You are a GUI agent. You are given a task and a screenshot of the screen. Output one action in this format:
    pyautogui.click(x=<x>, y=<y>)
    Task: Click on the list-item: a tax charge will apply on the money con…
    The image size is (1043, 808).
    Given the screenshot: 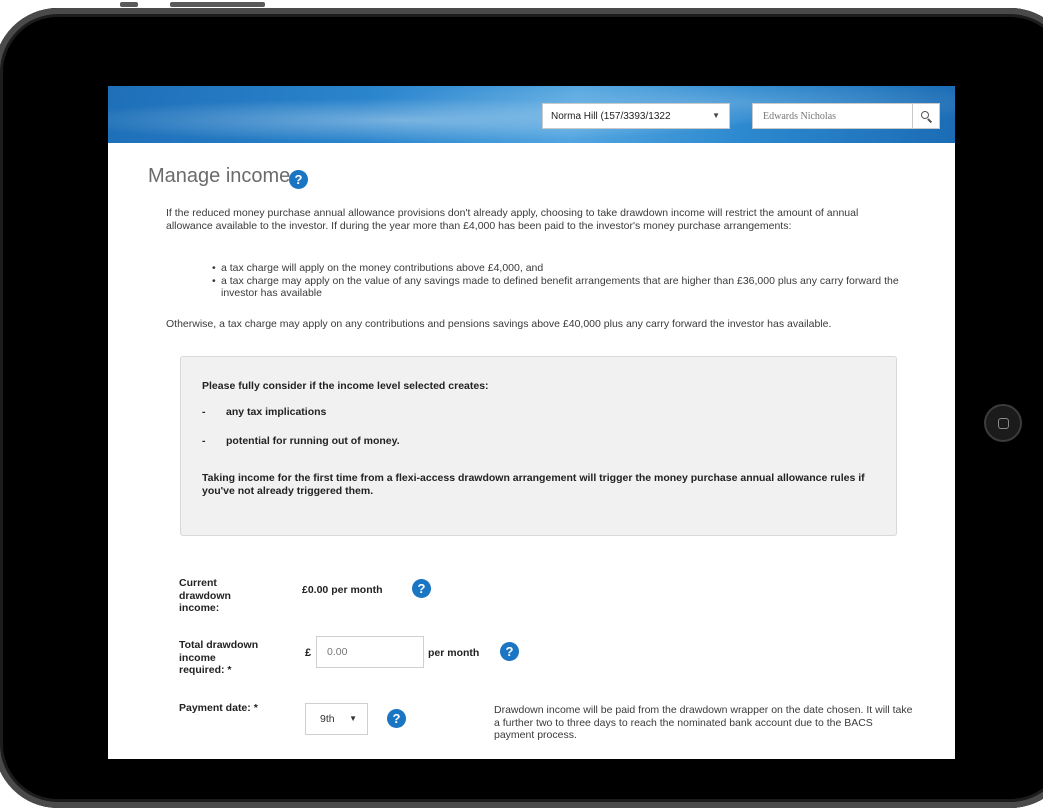 What is the action you would take?
    pyautogui.click(x=557, y=268)
    